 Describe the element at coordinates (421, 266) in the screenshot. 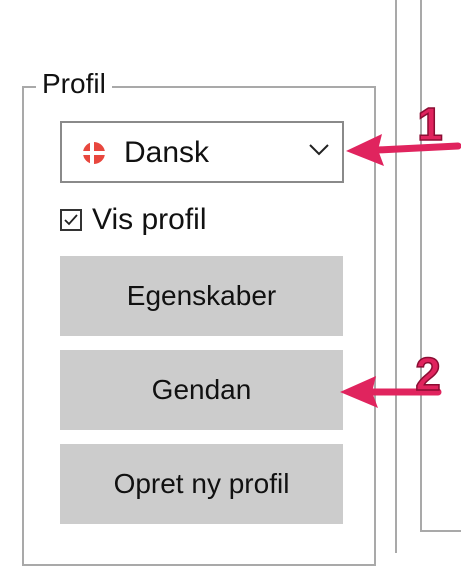

I see `panel-divider-right` at that location.